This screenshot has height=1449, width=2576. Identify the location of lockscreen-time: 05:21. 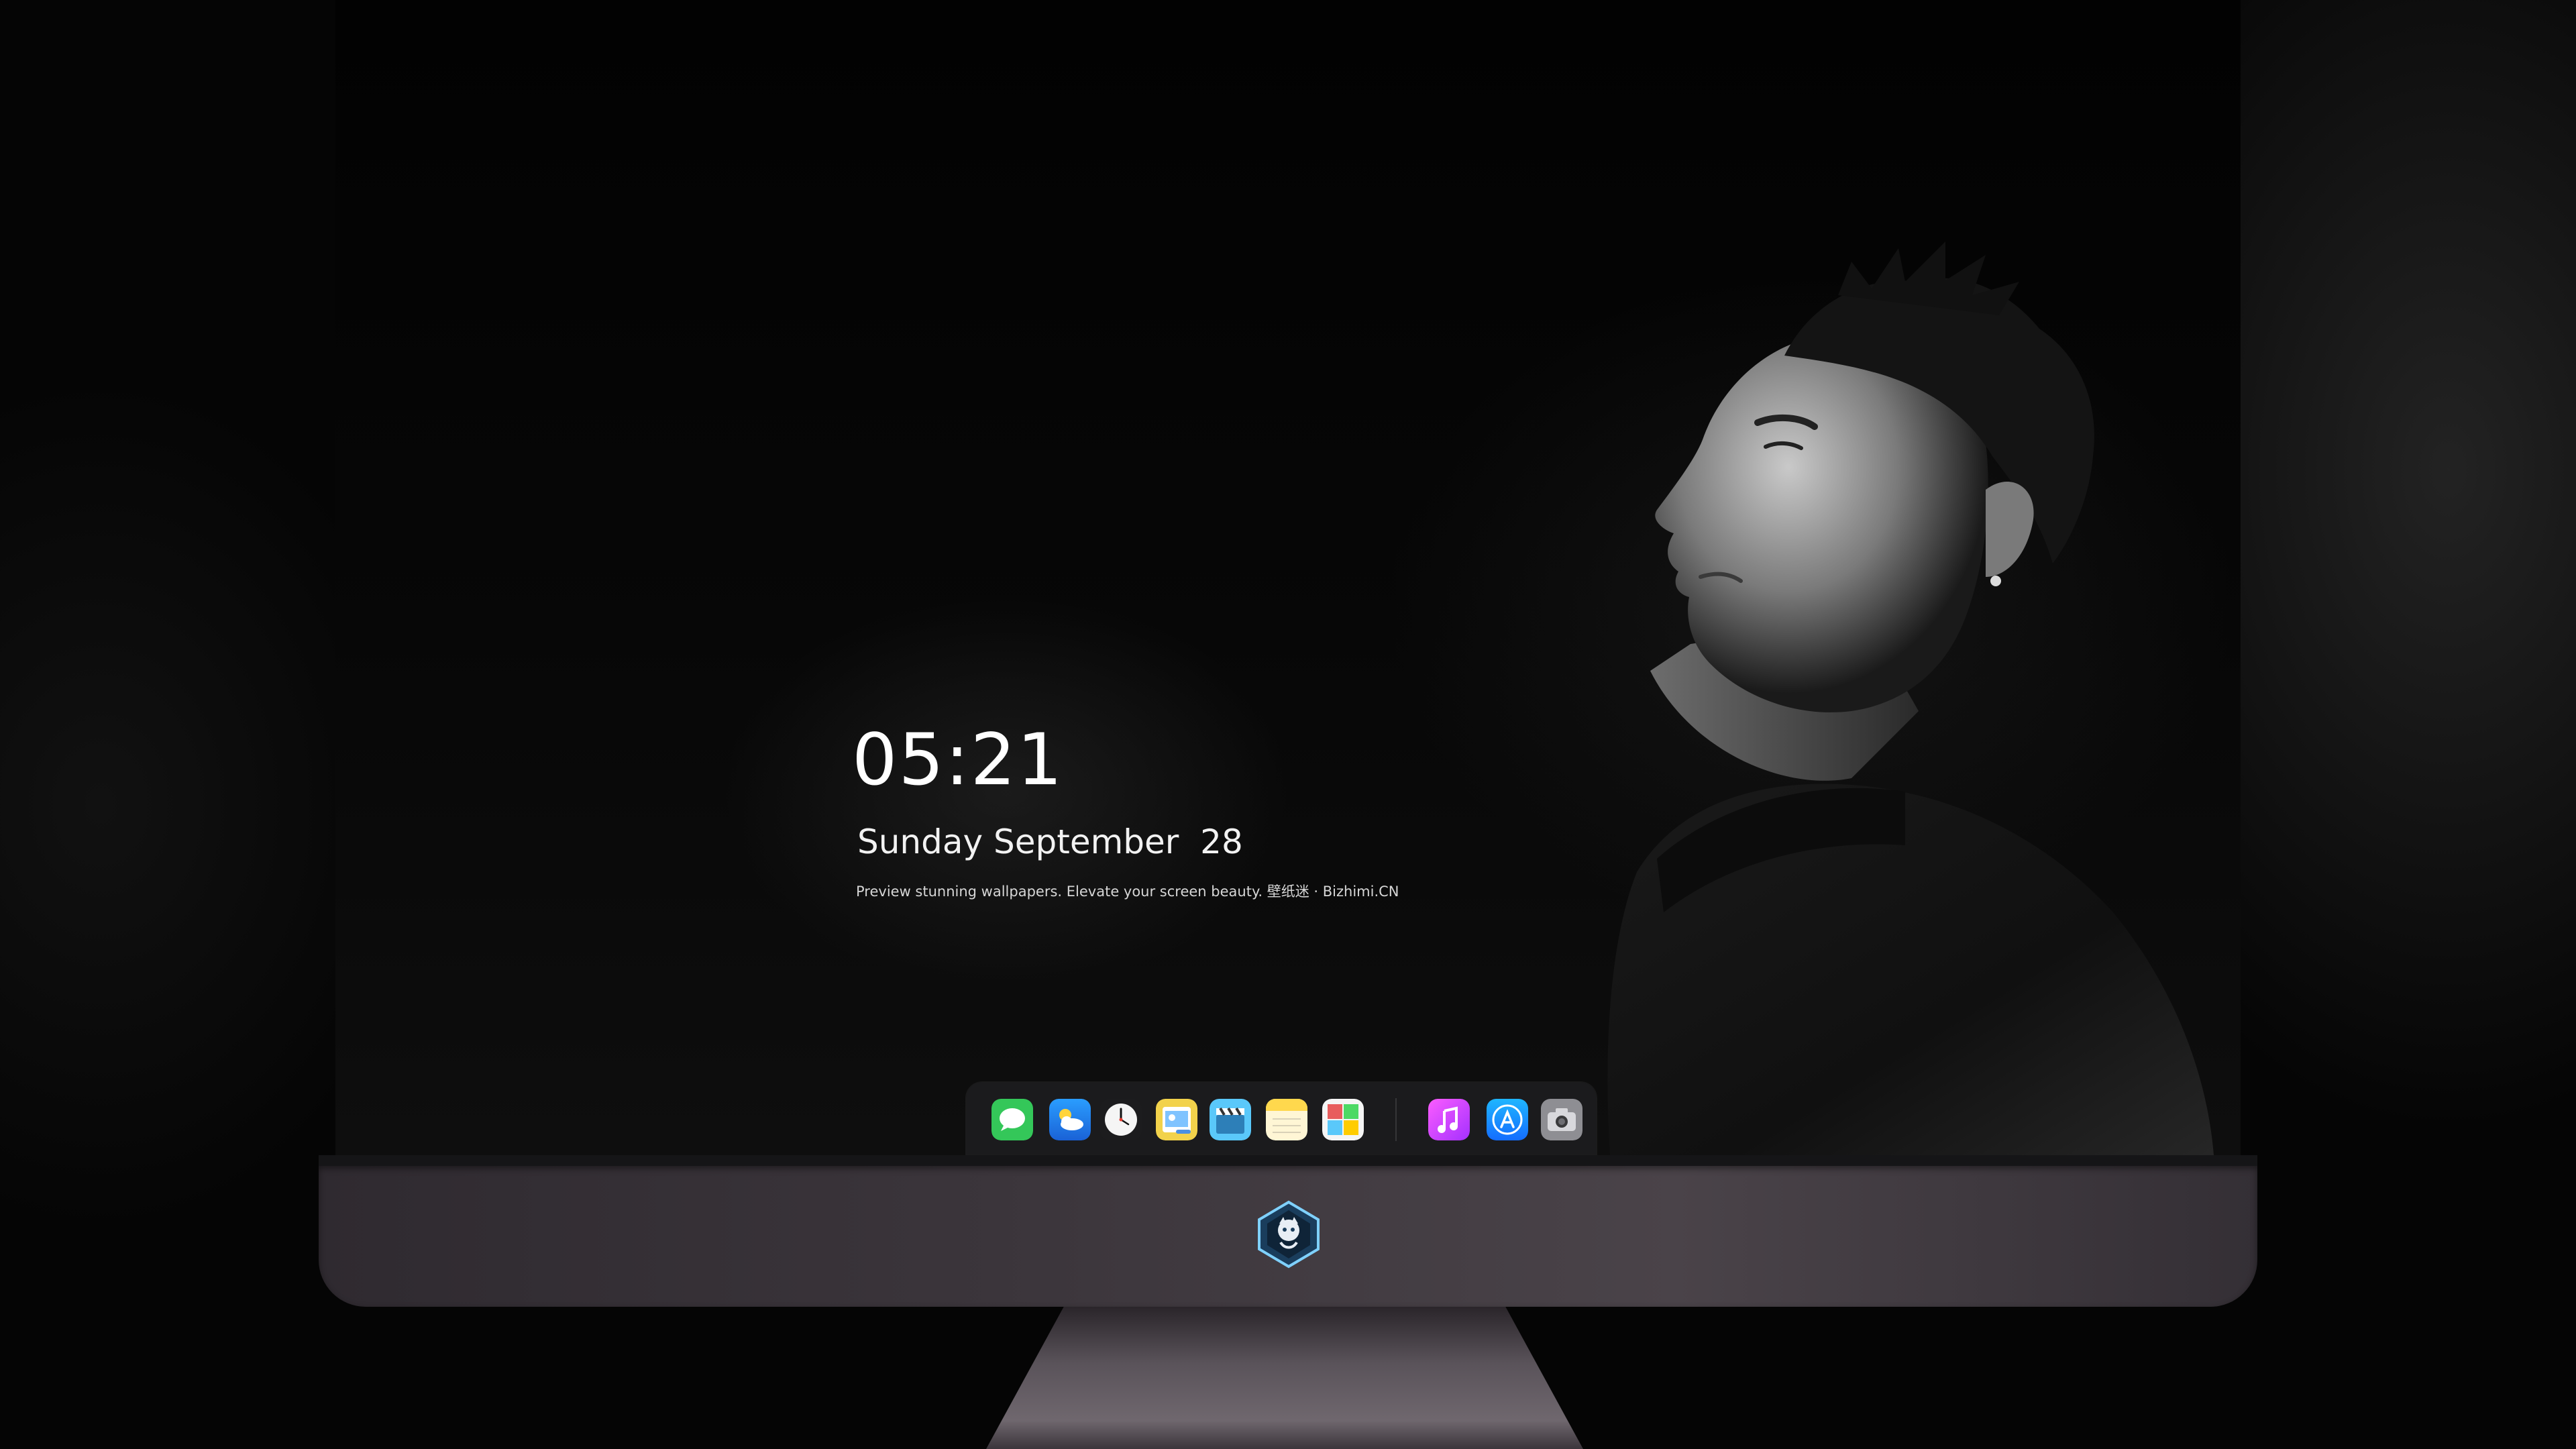
(958, 759).